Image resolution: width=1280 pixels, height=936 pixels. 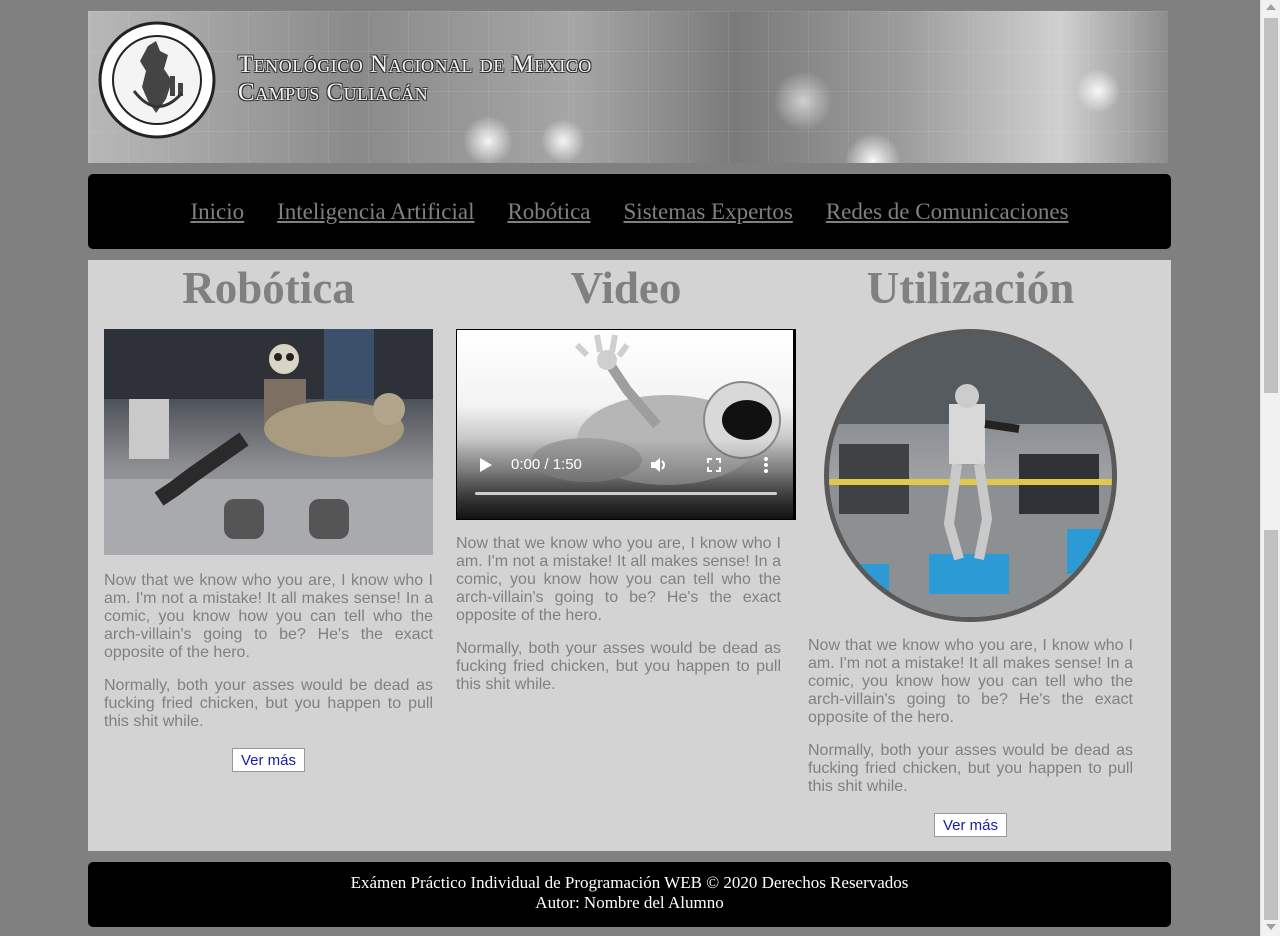 What do you see at coordinates (217, 212) in the screenshot?
I see `nav-link-inicio: Inicio` at bounding box center [217, 212].